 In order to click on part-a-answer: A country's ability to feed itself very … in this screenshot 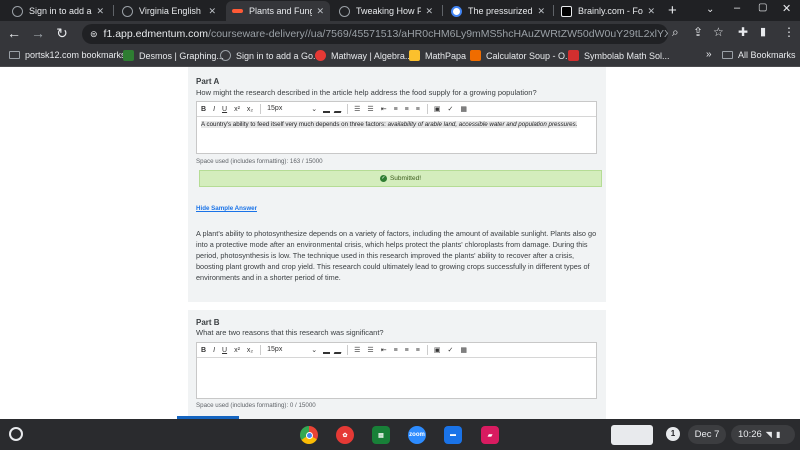, I will do `click(396, 125)`.